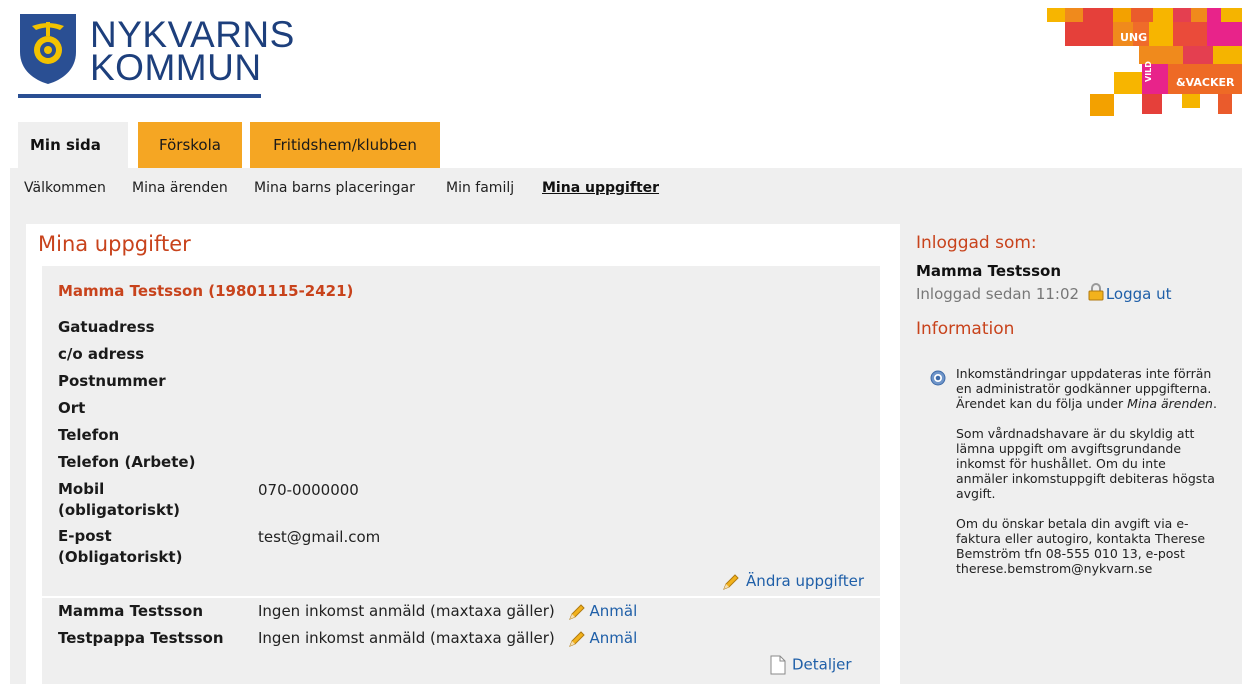 This screenshot has height=684, width=1242. What do you see at coordinates (114, 244) in the screenshot?
I see `page-title: Mina uppgifter` at bounding box center [114, 244].